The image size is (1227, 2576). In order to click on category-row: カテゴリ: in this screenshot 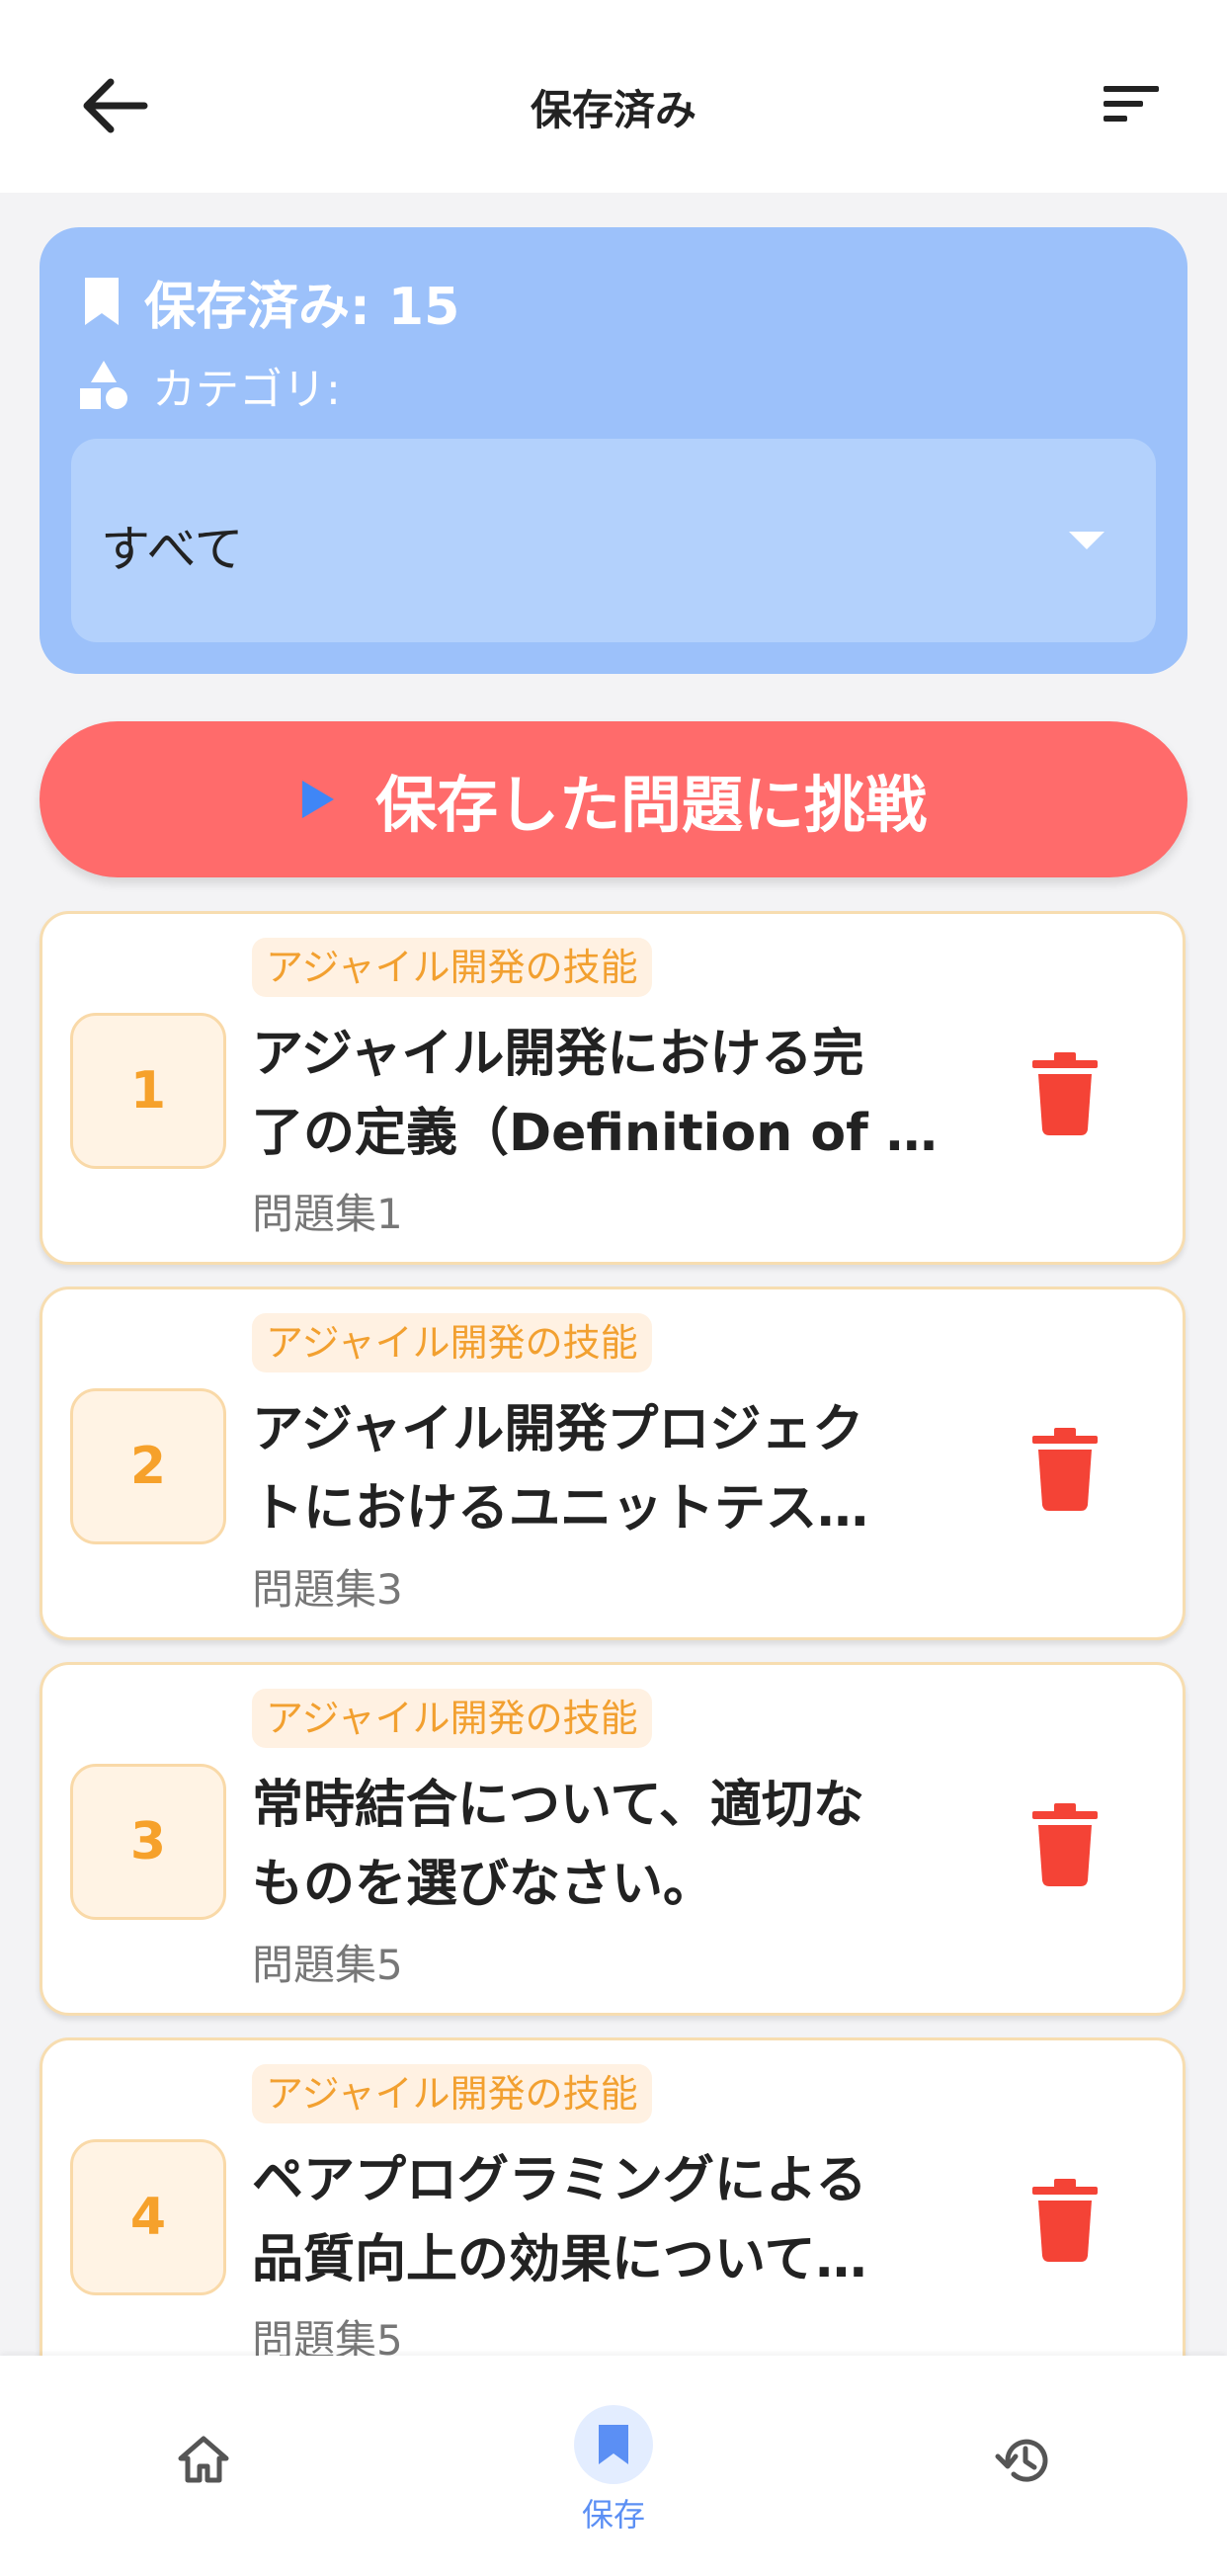, I will do `click(209, 385)`.